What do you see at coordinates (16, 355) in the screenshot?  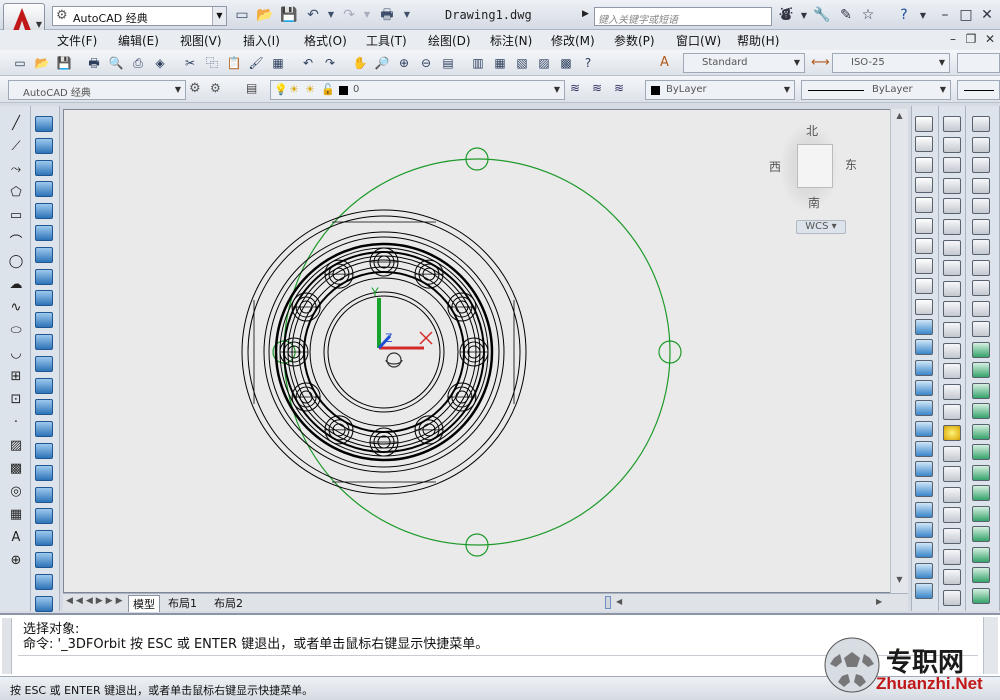 I see `ellipse-arc-icon: ◡` at bounding box center [16, 355].